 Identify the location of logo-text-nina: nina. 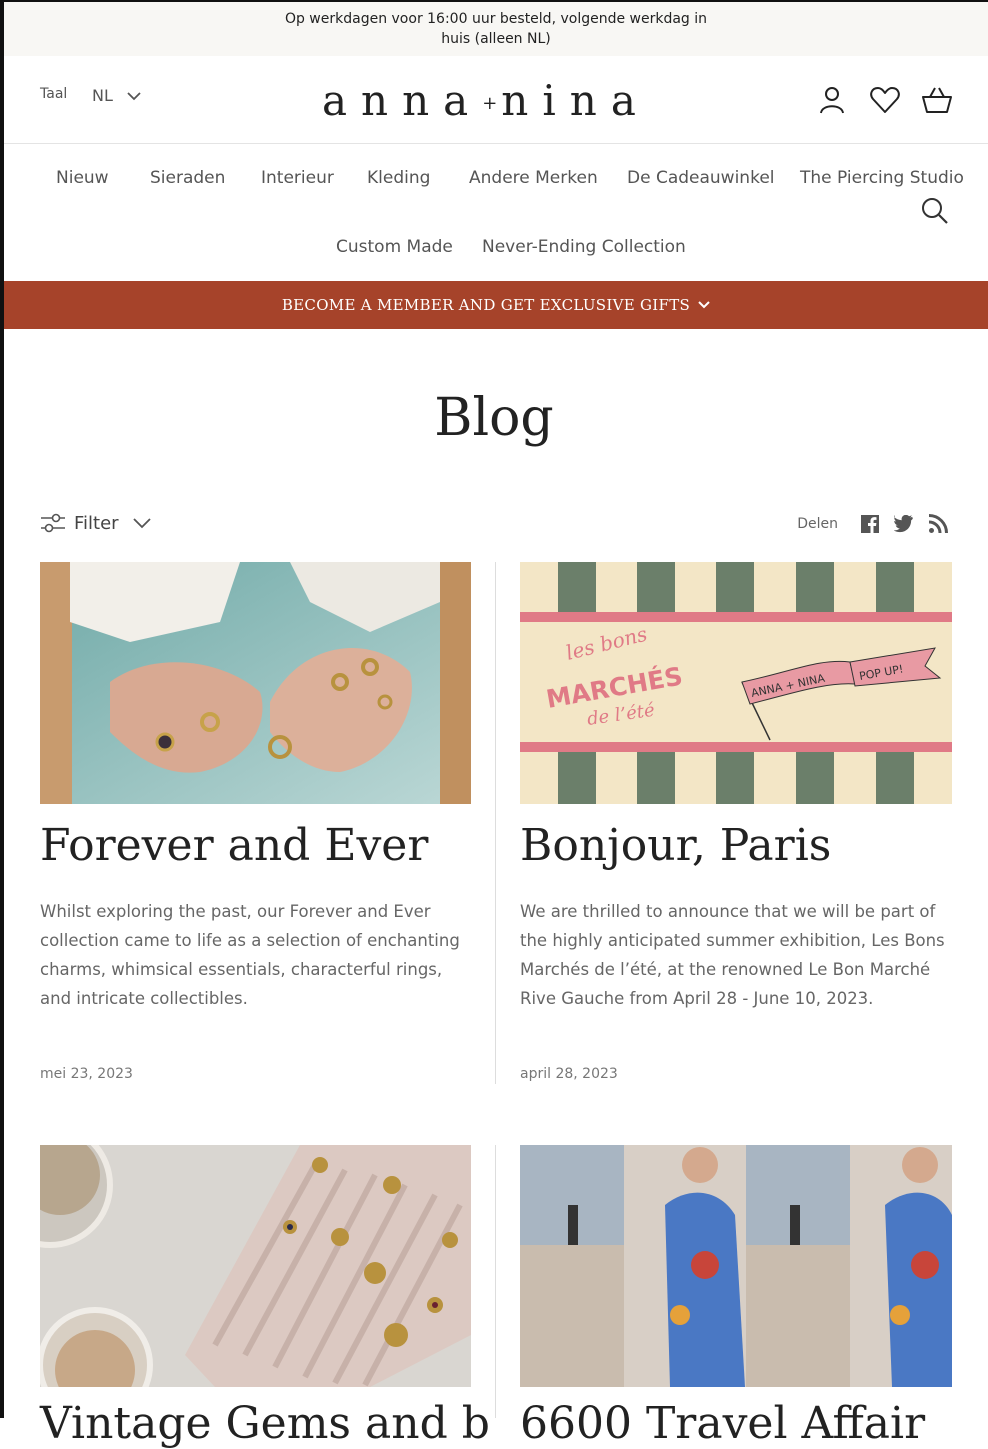
(575, 100).